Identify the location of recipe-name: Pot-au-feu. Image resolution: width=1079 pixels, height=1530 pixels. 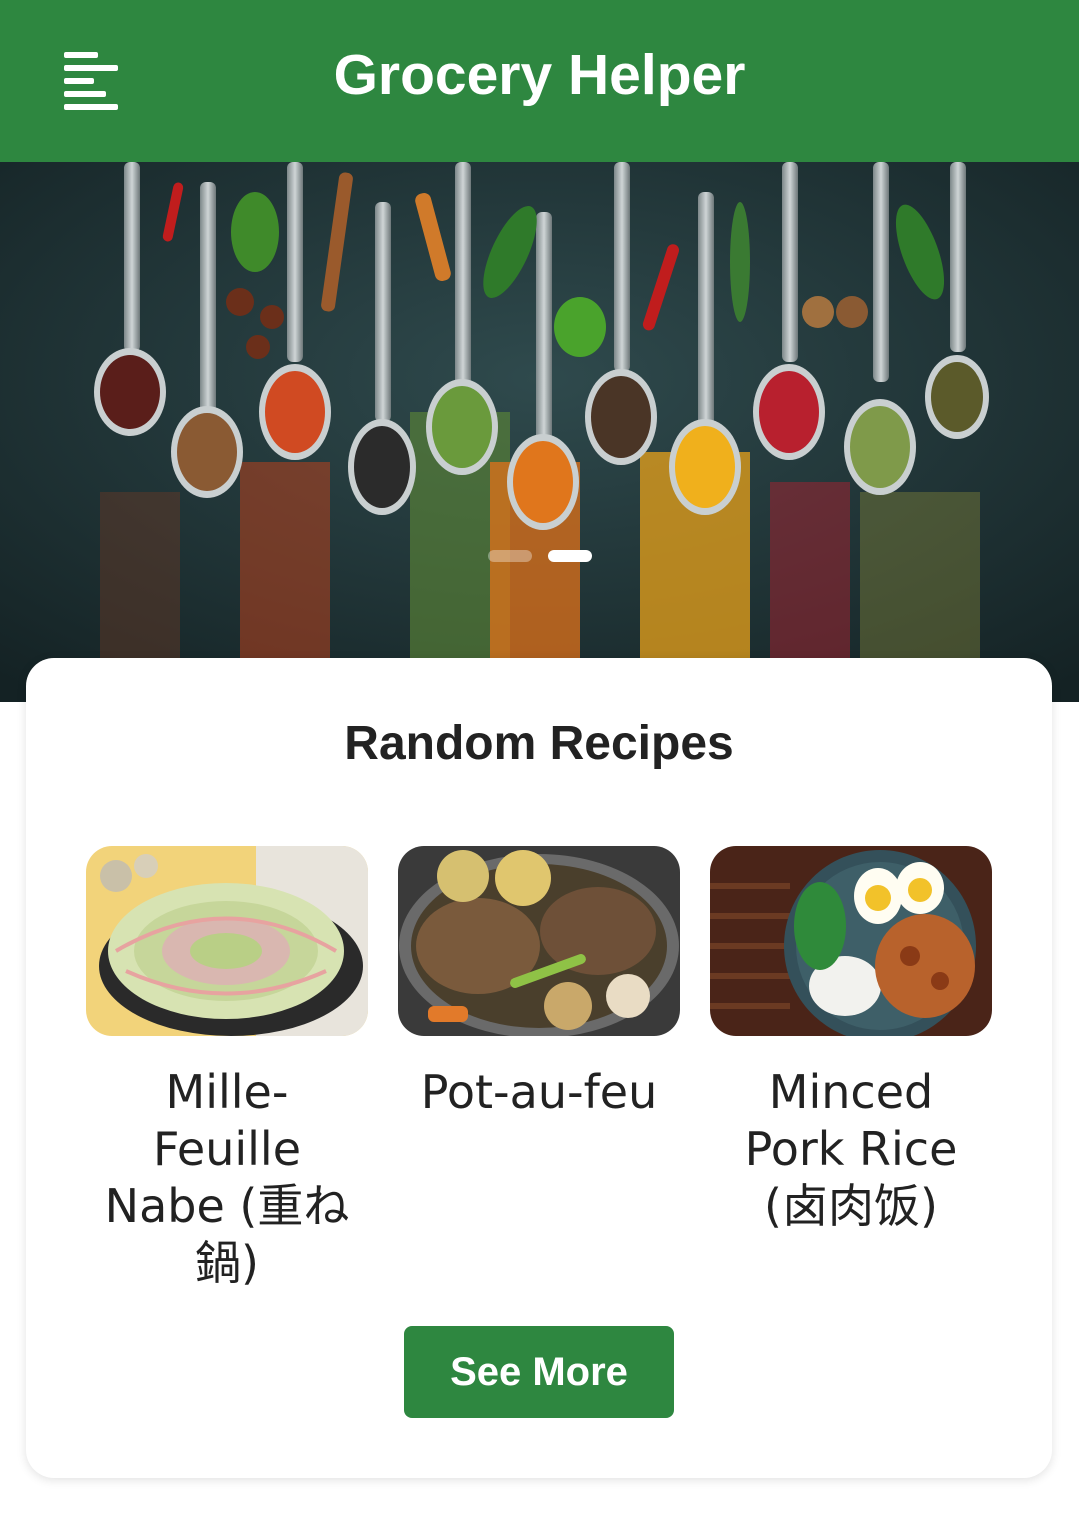
(539, 1092).